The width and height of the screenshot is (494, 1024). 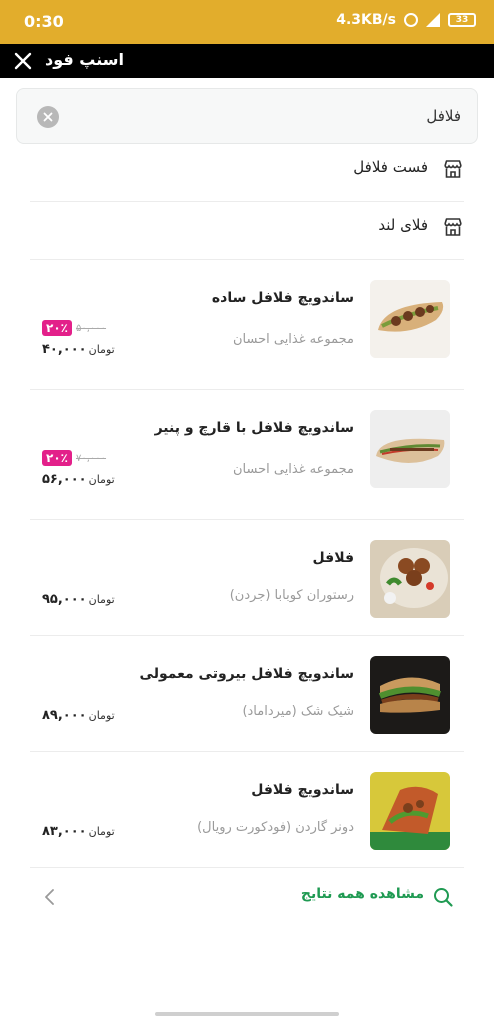 What do you see at coordinates (247, 898) in the screenshot?
I see `see-all-results-button: مشاهده همه نتایج` at bounding box center [247, 898].